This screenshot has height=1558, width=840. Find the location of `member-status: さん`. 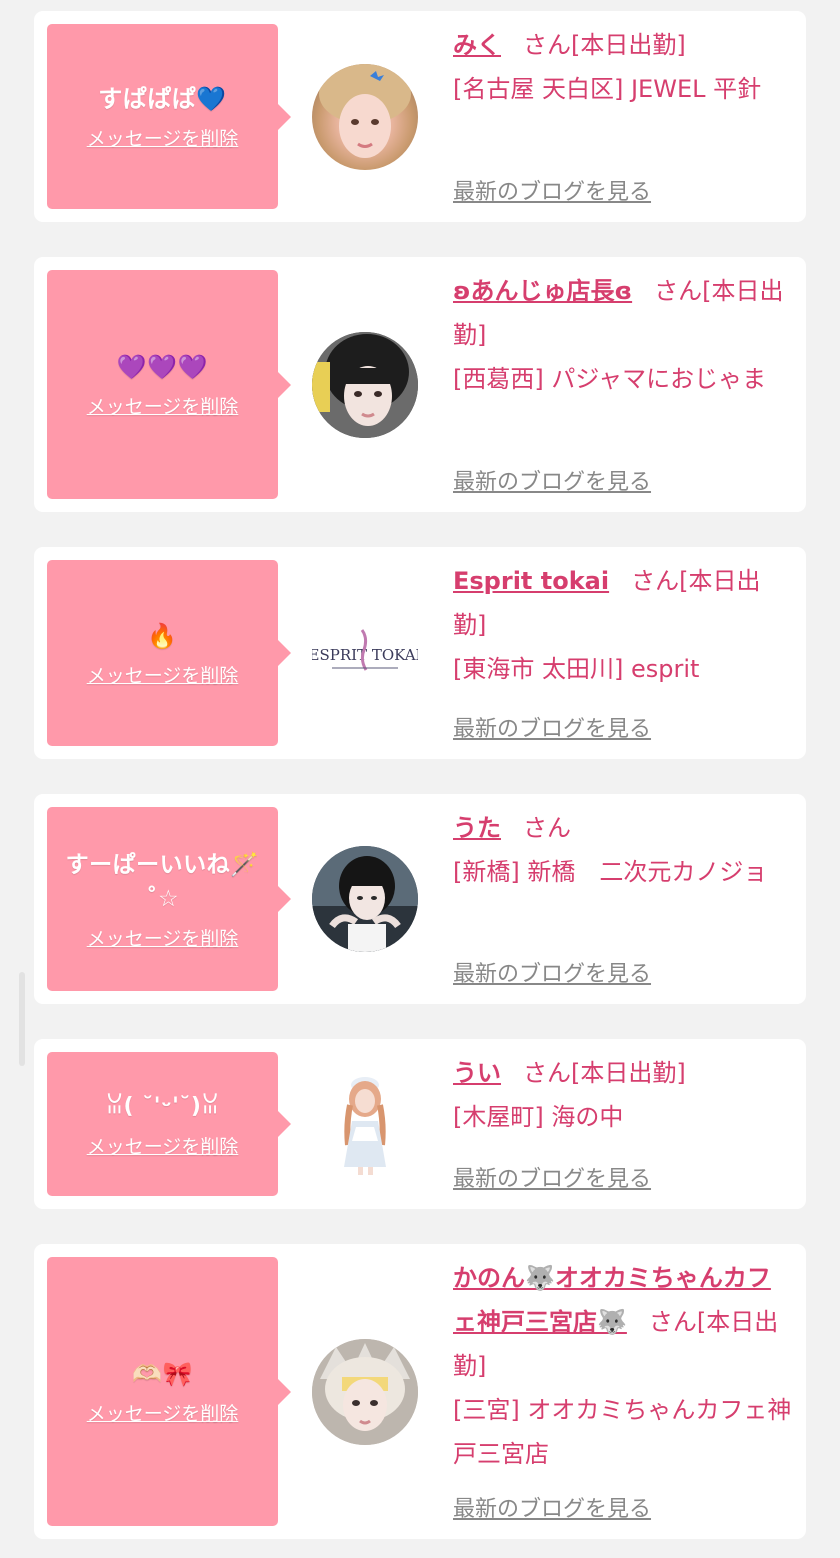

member-status: さん is located at coordinates (547, 828).